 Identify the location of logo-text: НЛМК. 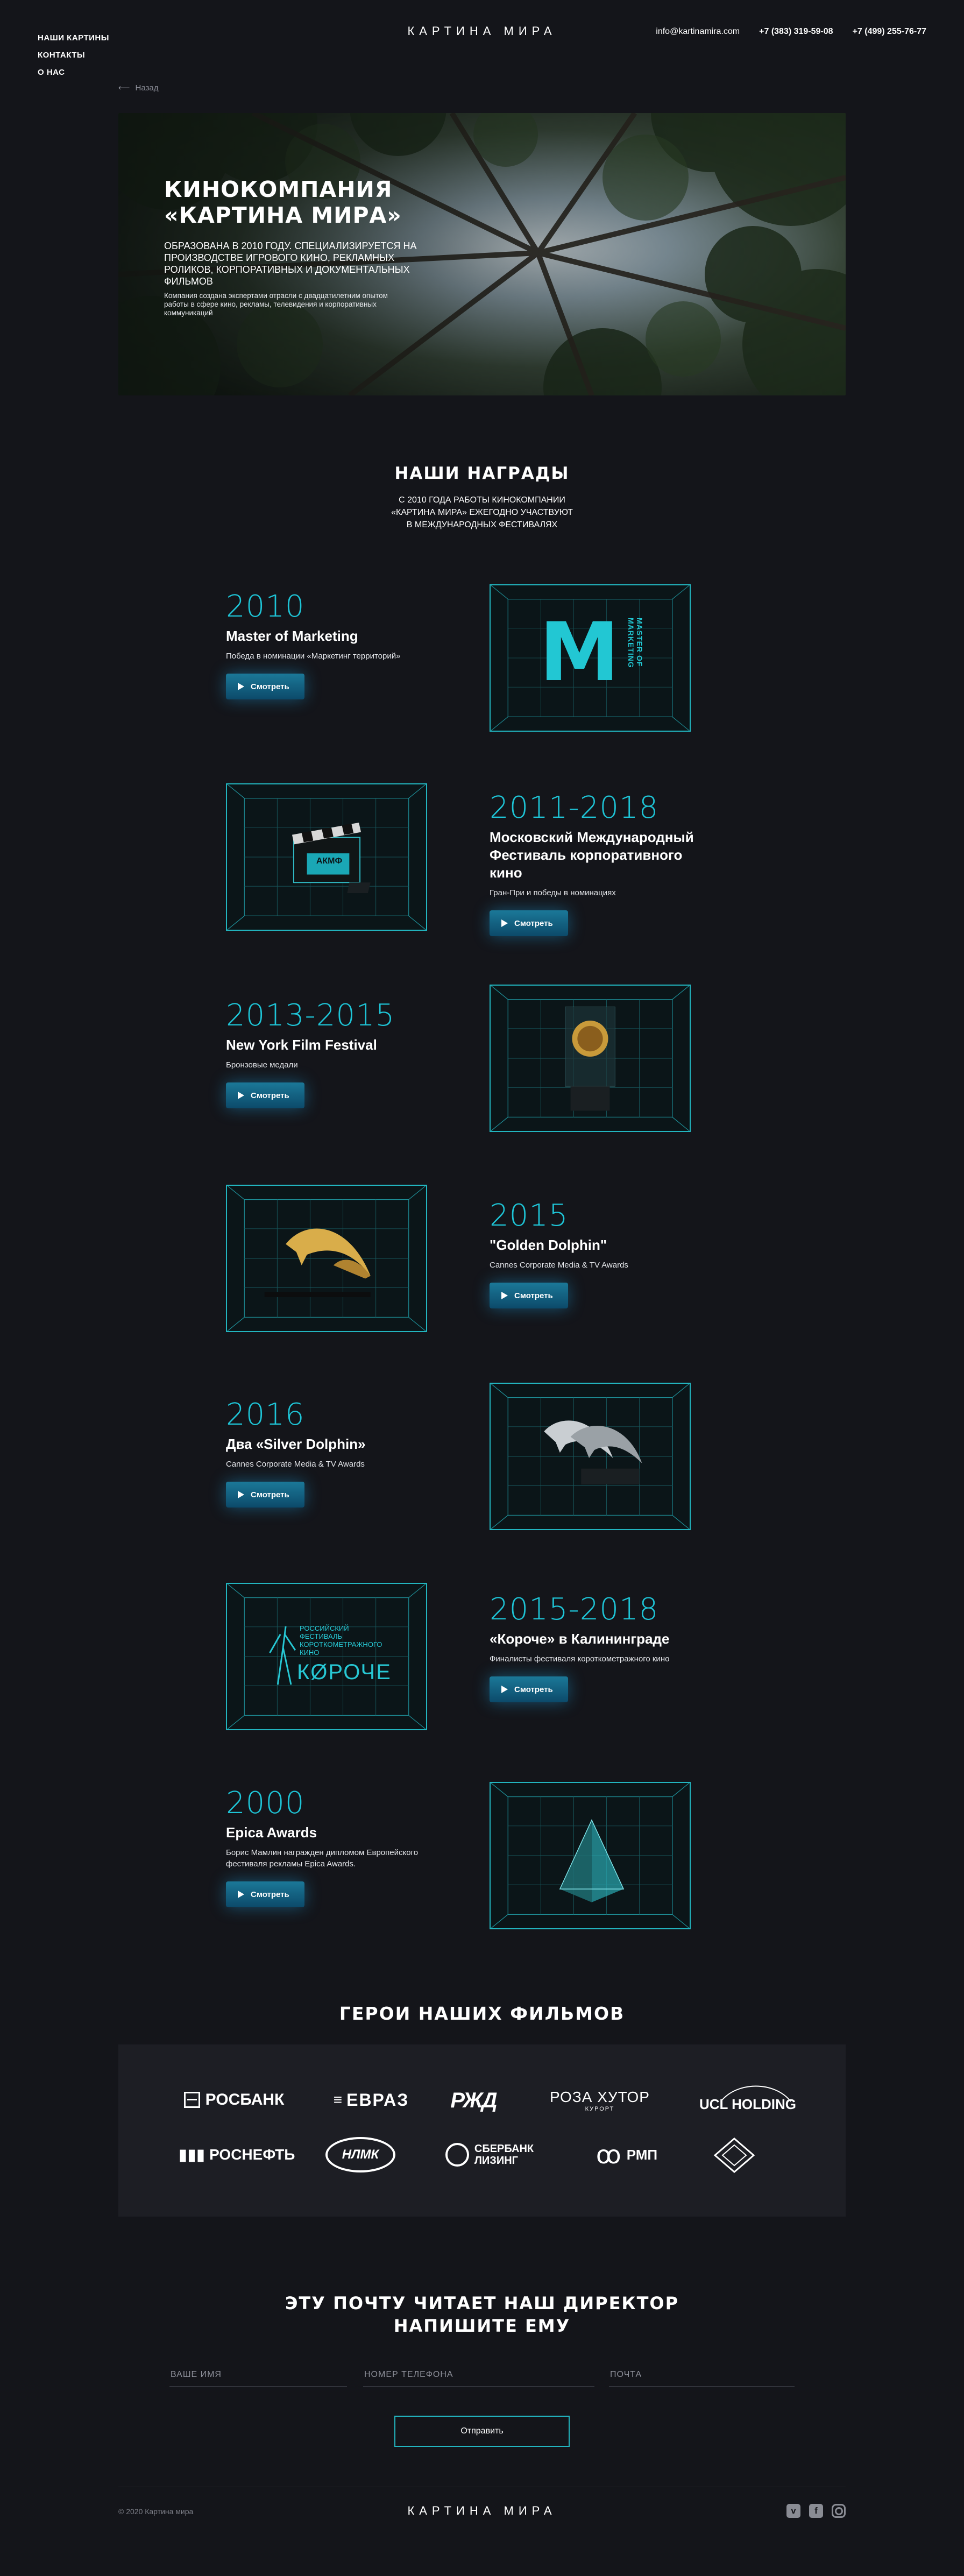
(360, 2154).